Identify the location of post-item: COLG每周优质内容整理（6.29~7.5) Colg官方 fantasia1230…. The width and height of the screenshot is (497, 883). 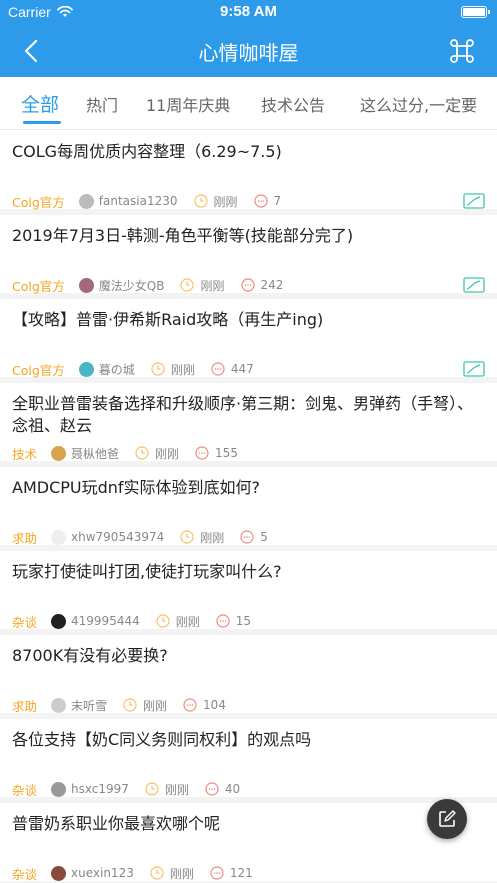
(248, 173).